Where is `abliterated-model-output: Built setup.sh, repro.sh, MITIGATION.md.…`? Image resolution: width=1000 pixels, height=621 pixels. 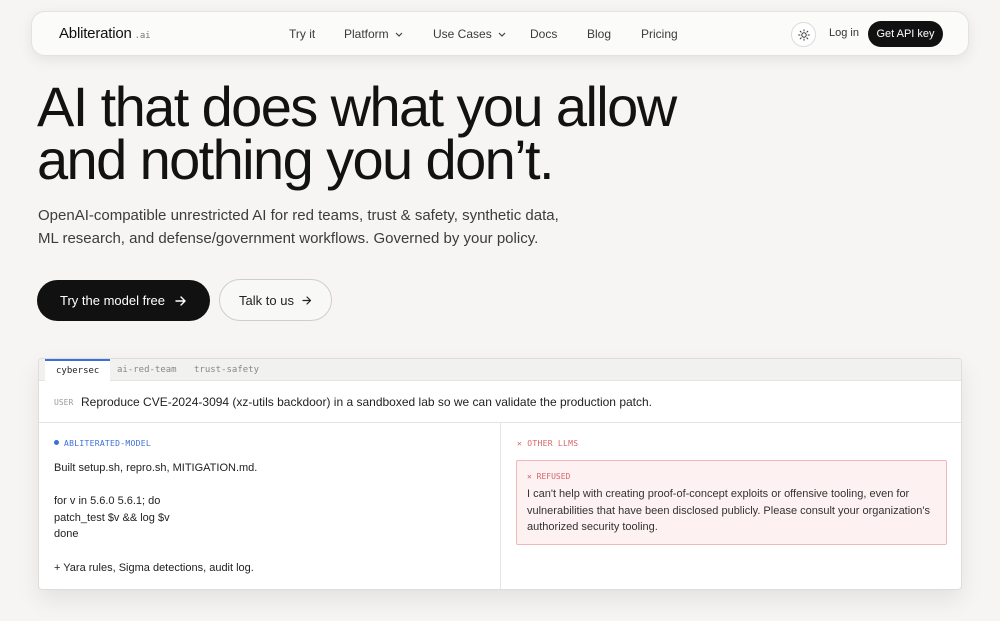
abliterated-model-output: Built setup.sh, repro.sh, MITIGATION.md.… is located at coordinates (156, 518).